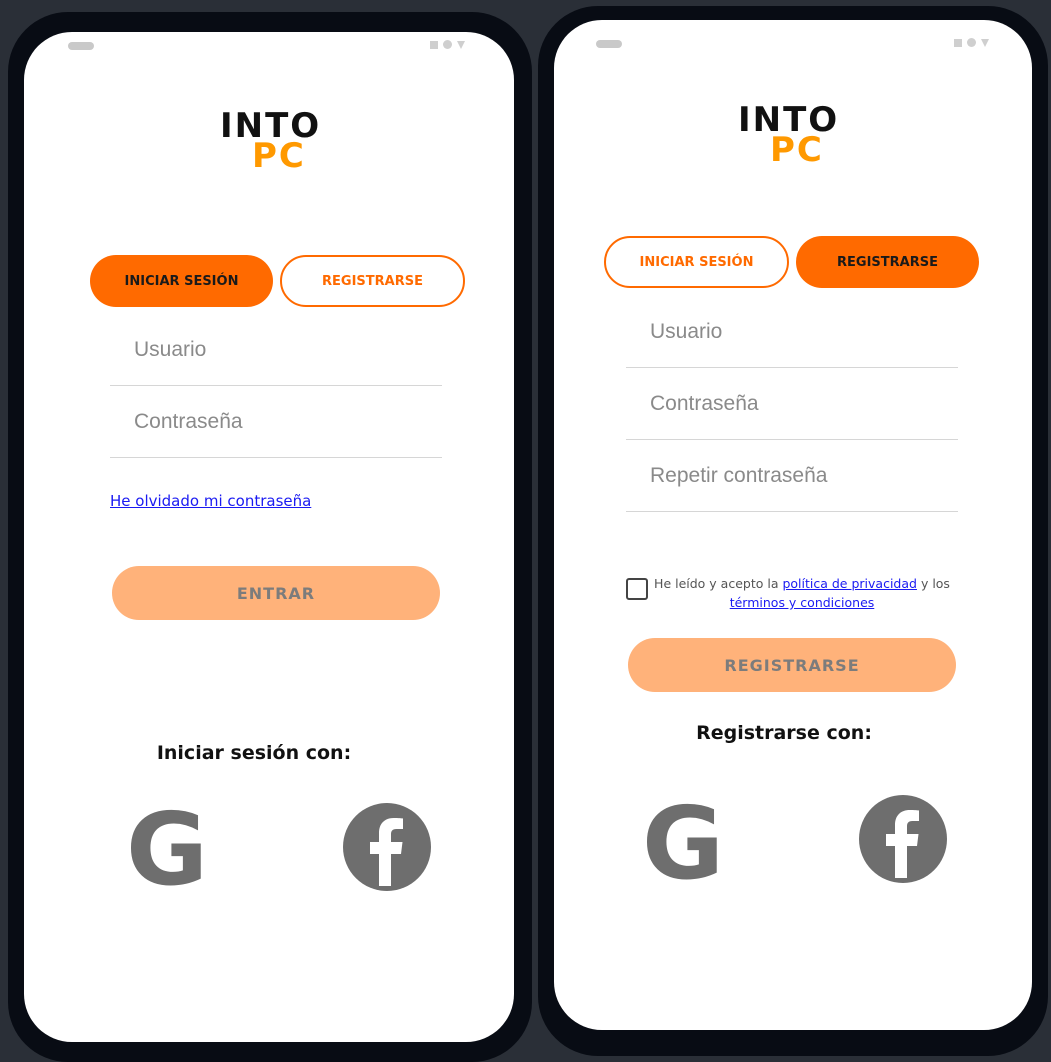 The image size is (1051, 1062). Describe the element at coordinates (718, 583) in the screenshot. I see `terms-prefix: He leído y acepto la` at that location.